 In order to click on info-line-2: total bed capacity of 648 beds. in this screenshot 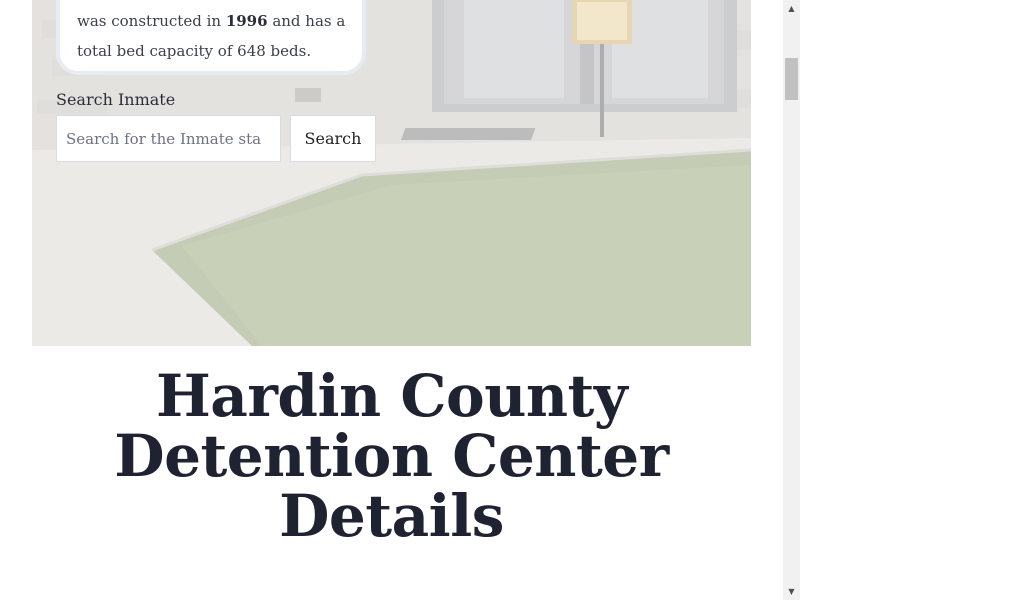, I will do `click(194, 51)`.